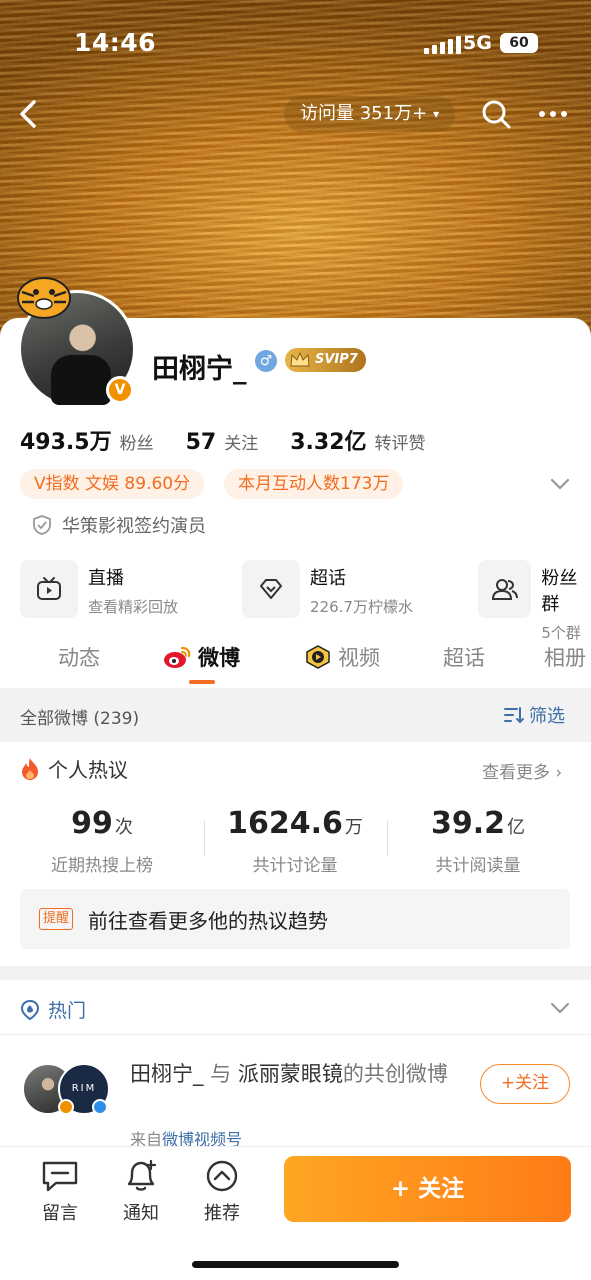  Describe the element at coordinates (222, 1213) in the screenshot. I see `recommend-label: 推荐` at that location.